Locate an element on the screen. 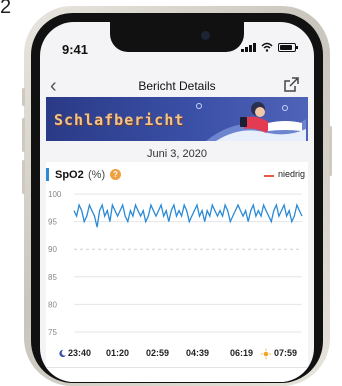 The width and height of the screenshot is (342, 386). signal-icon is located at coordinates (248, 47).